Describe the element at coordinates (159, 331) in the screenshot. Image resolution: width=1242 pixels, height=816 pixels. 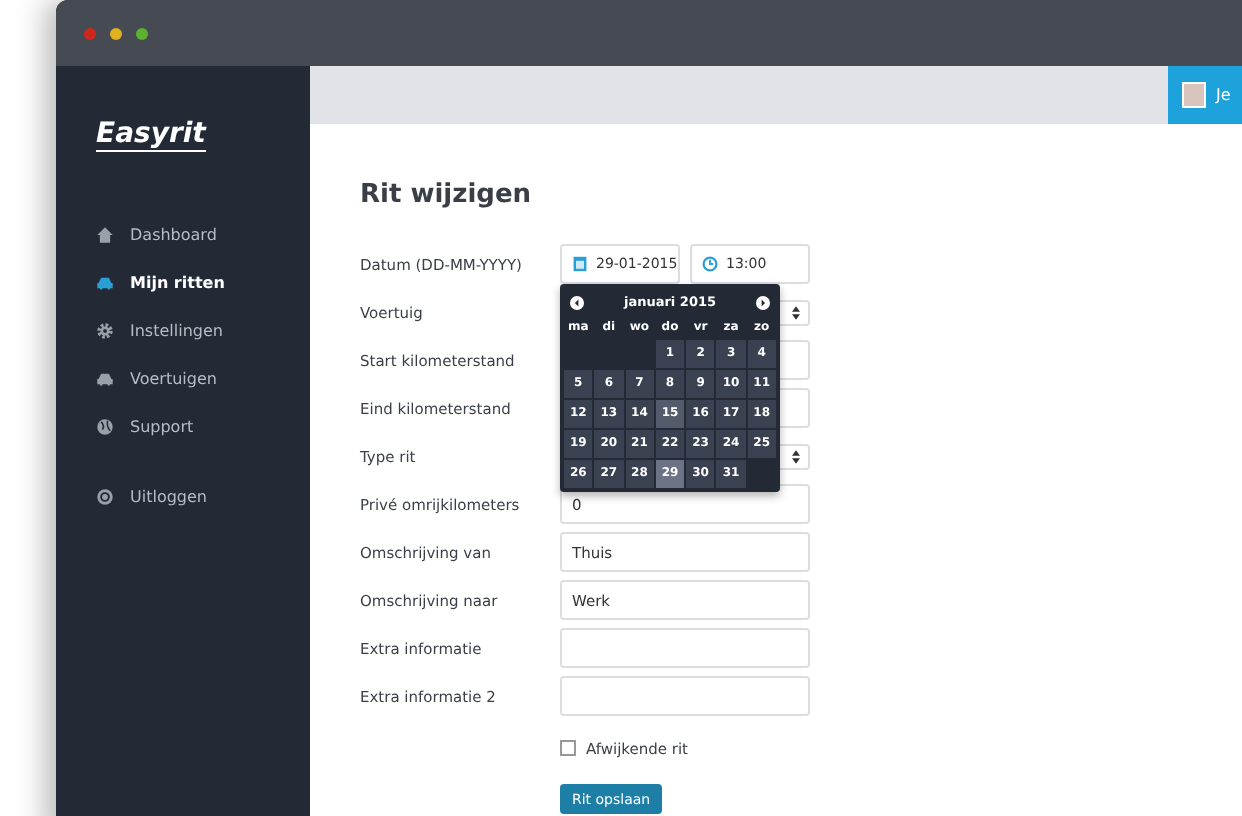
I see `sidebar-item: Instellingen` at that location.